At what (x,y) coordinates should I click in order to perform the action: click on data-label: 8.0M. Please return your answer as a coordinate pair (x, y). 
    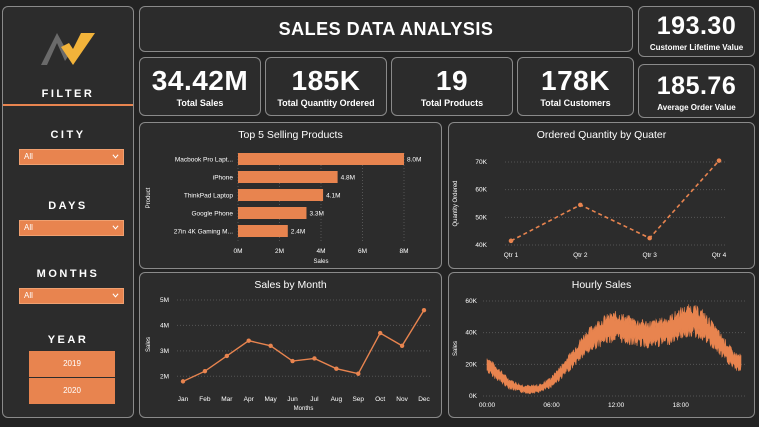
    Looking at the image, I should click on (414, 160).